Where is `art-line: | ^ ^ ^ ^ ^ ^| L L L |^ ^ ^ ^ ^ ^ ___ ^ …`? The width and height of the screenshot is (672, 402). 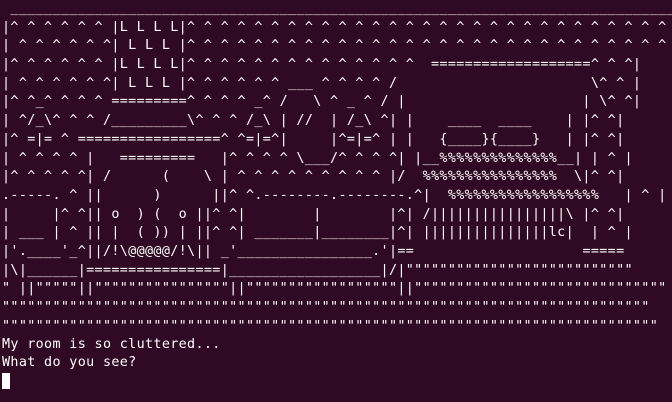 art-line: | ^ ^ ^ ^ ^ ^| L L L |^ ^ ^ ^ ^ ^ ___ ^ … is located at coordinates (322, 83).